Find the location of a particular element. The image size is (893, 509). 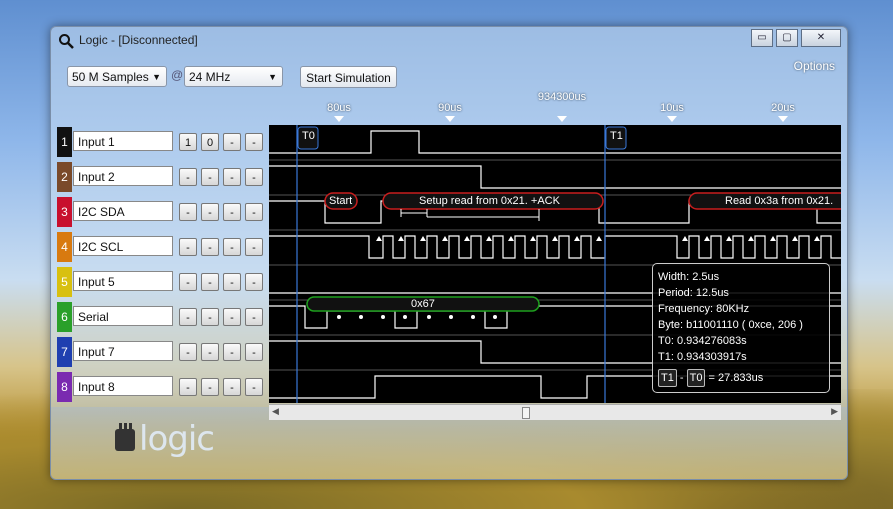

channel-name-input: I2C SDA is located at coordinates (123, 211).